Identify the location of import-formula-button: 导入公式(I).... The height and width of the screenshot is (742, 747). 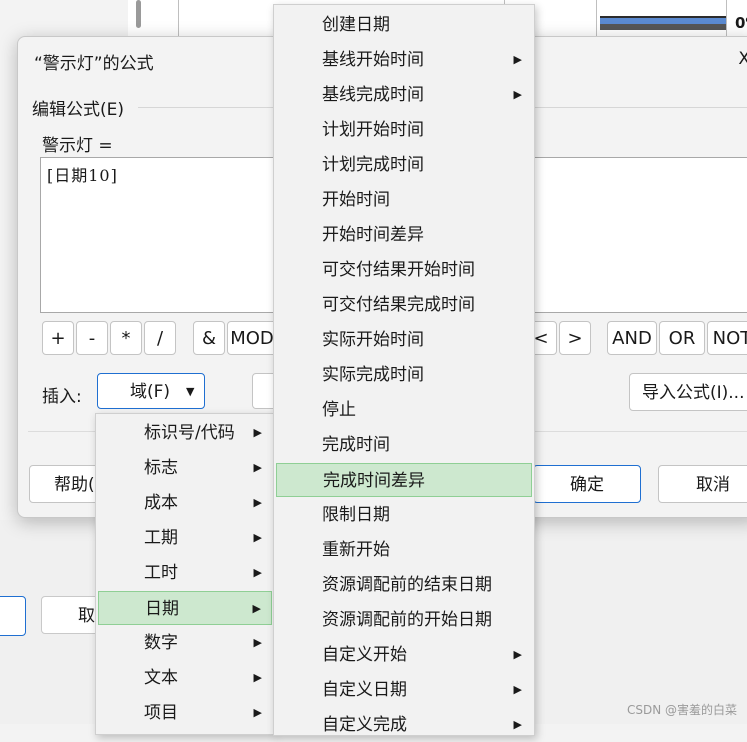
(688, 392).